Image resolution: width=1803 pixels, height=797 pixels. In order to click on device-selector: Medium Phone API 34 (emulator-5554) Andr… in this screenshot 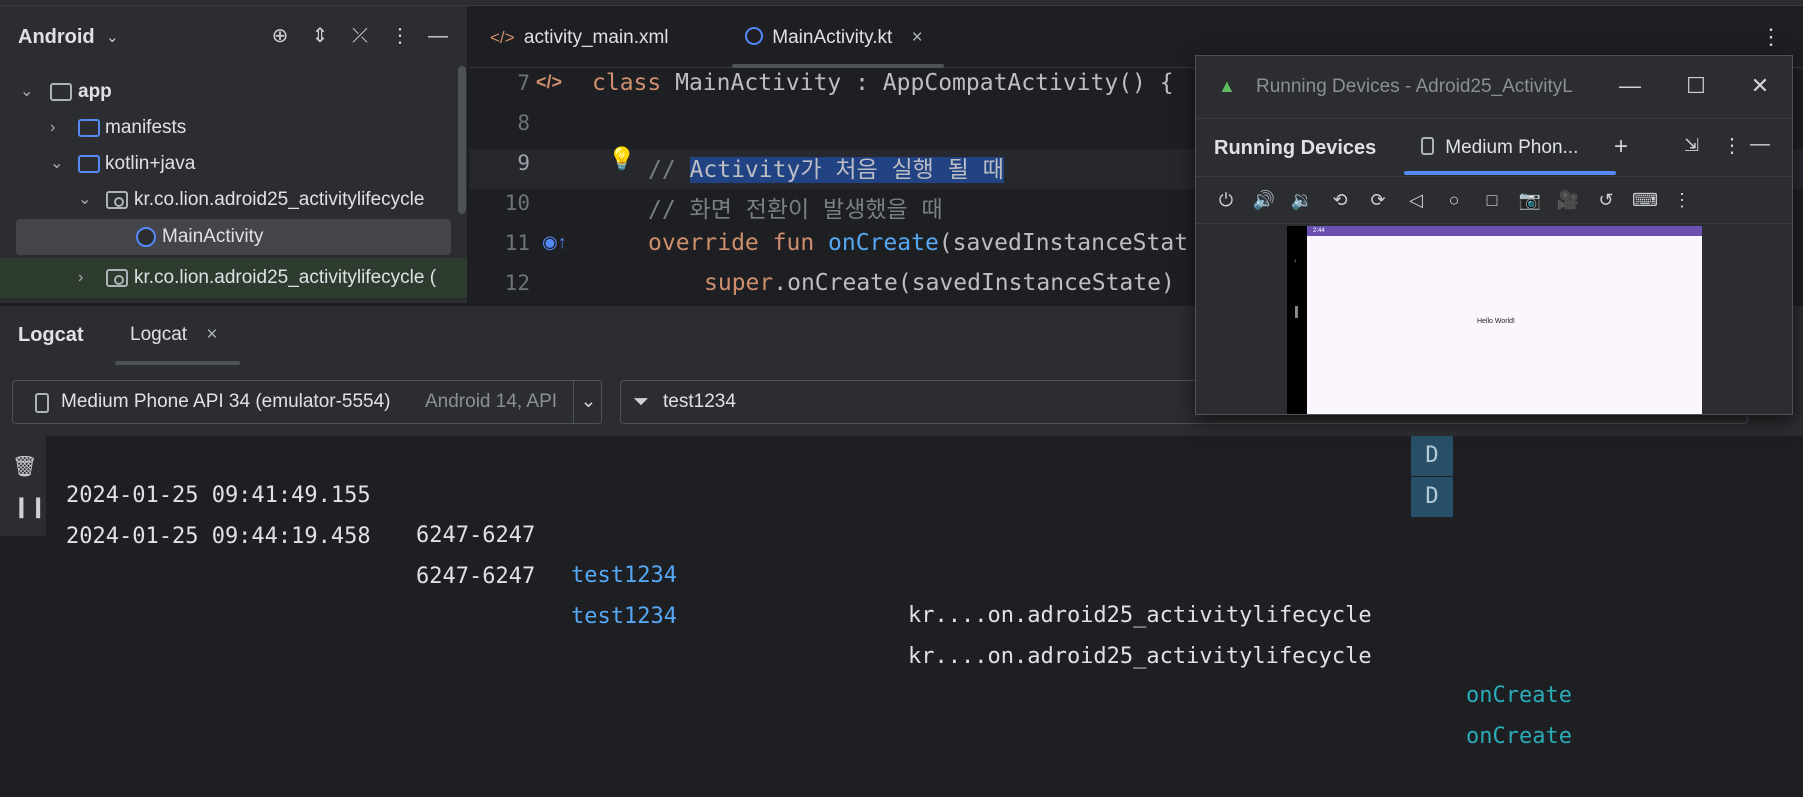, I will do `click(307, 402)`.